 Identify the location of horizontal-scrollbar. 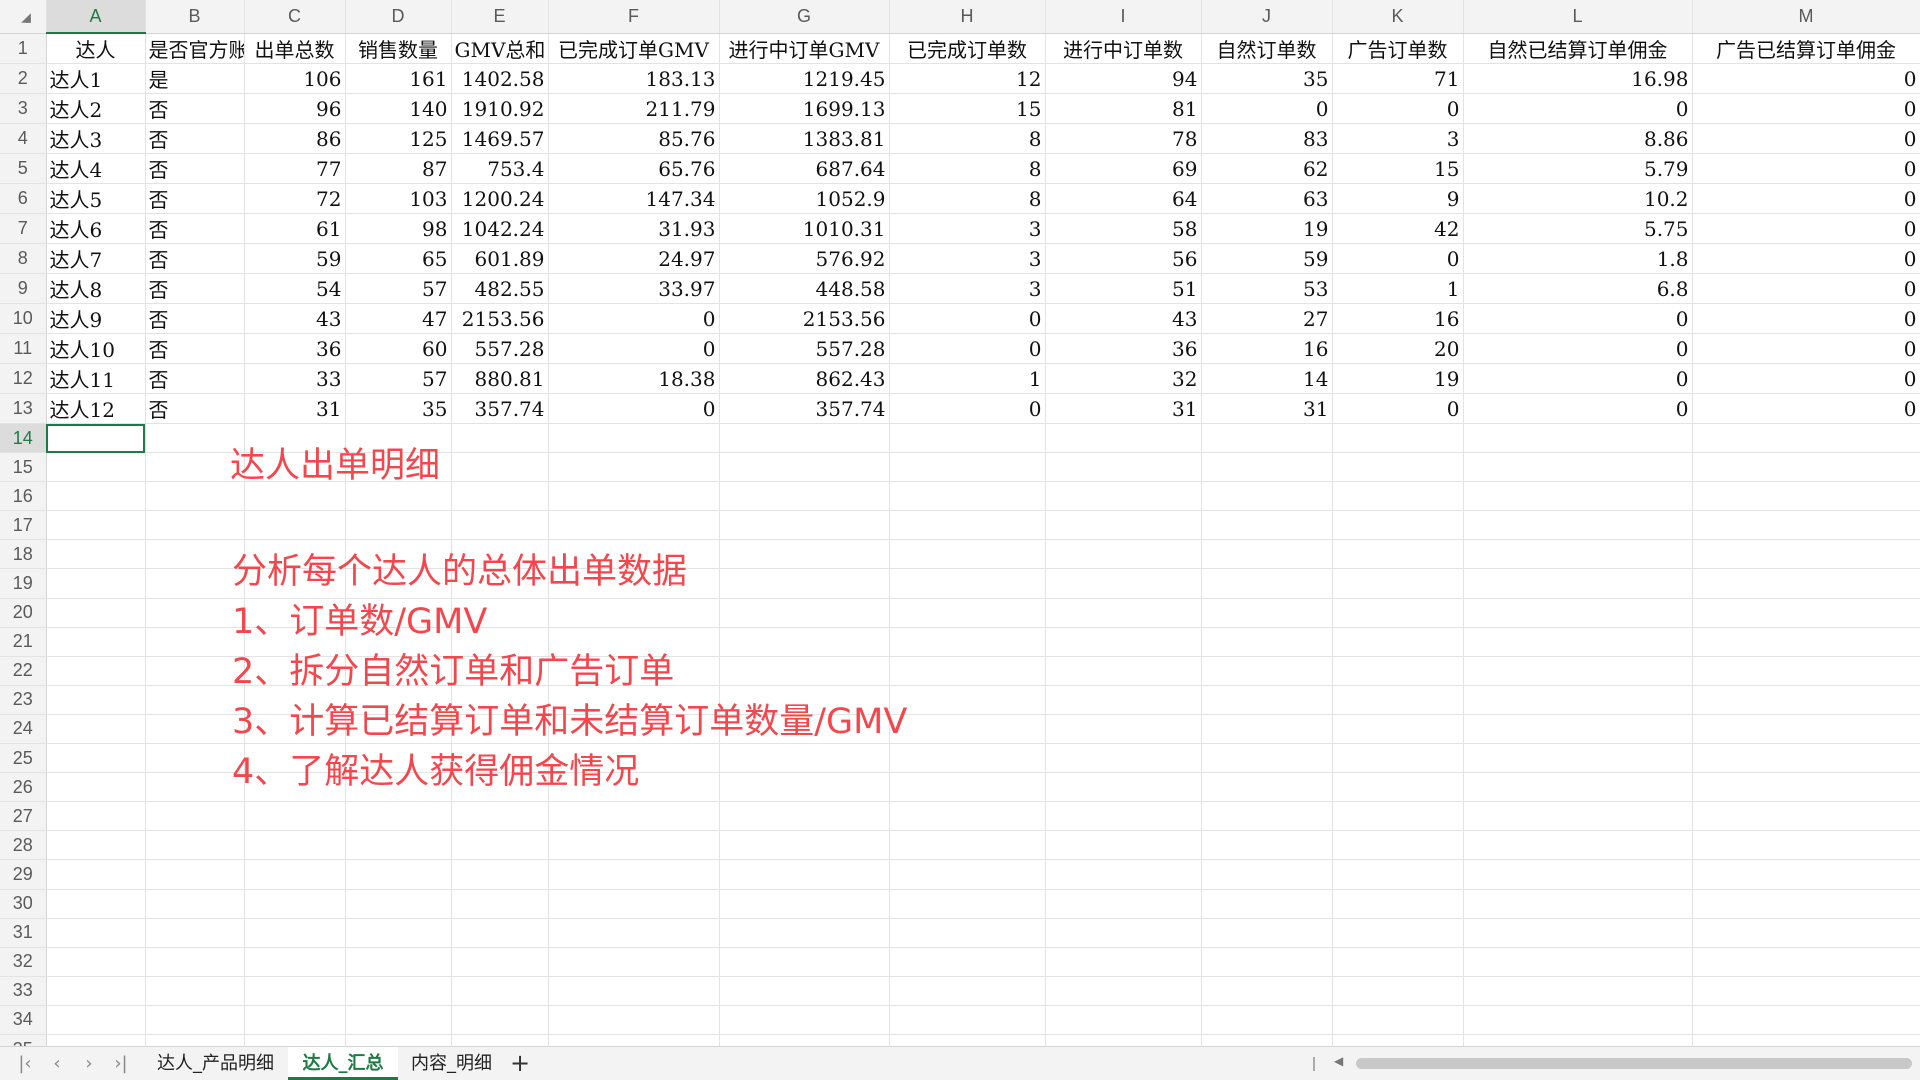
(1634, 1063).